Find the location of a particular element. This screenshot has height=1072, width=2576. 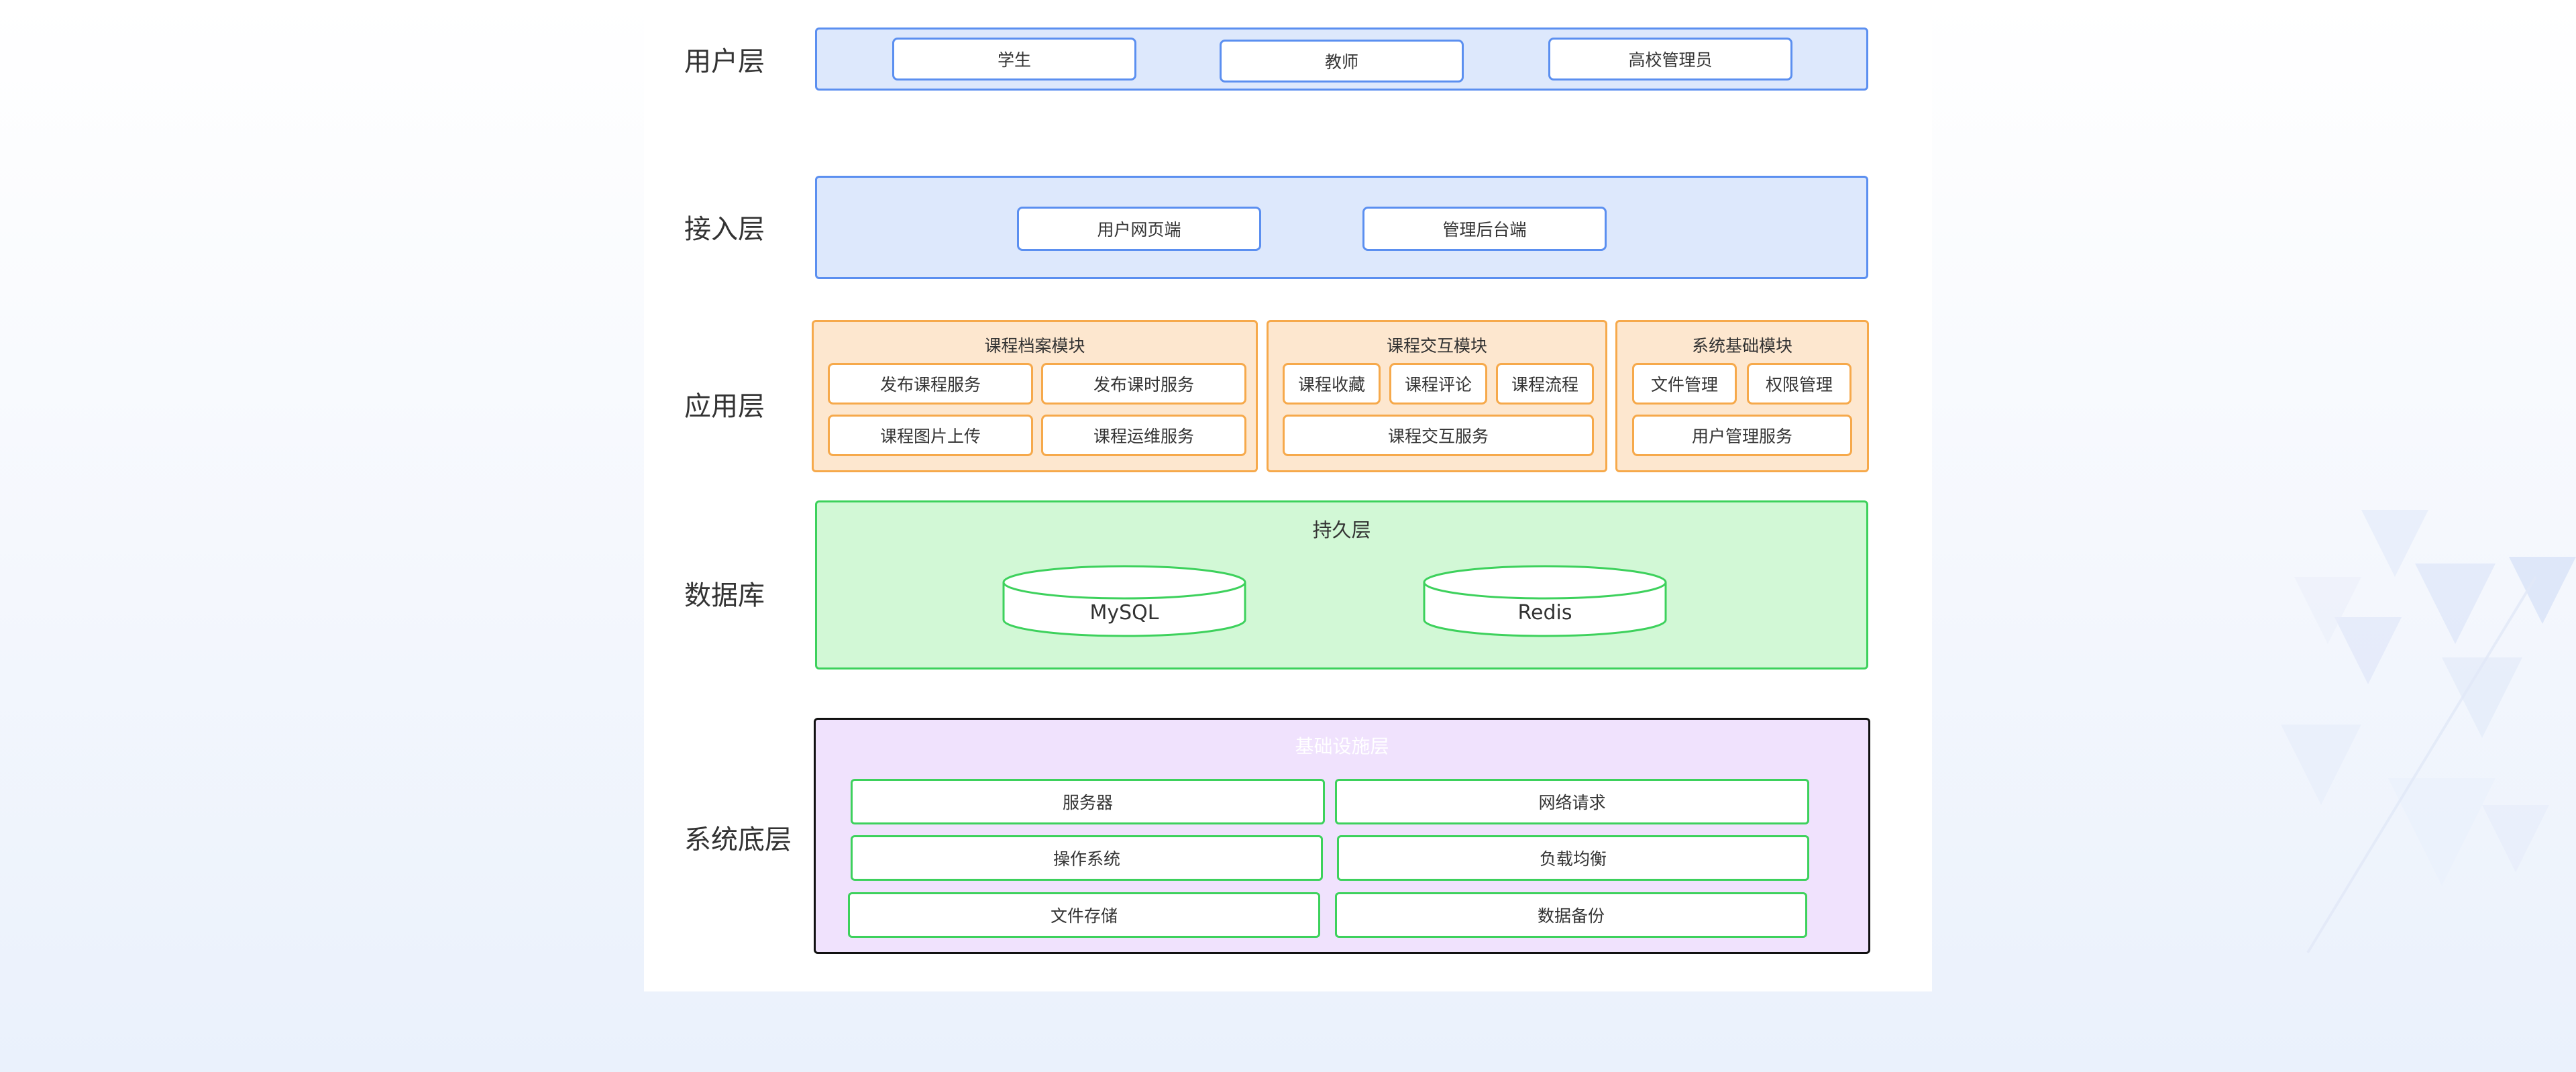

layer-label-user: 用户层 is located at coordinates (724, 62).